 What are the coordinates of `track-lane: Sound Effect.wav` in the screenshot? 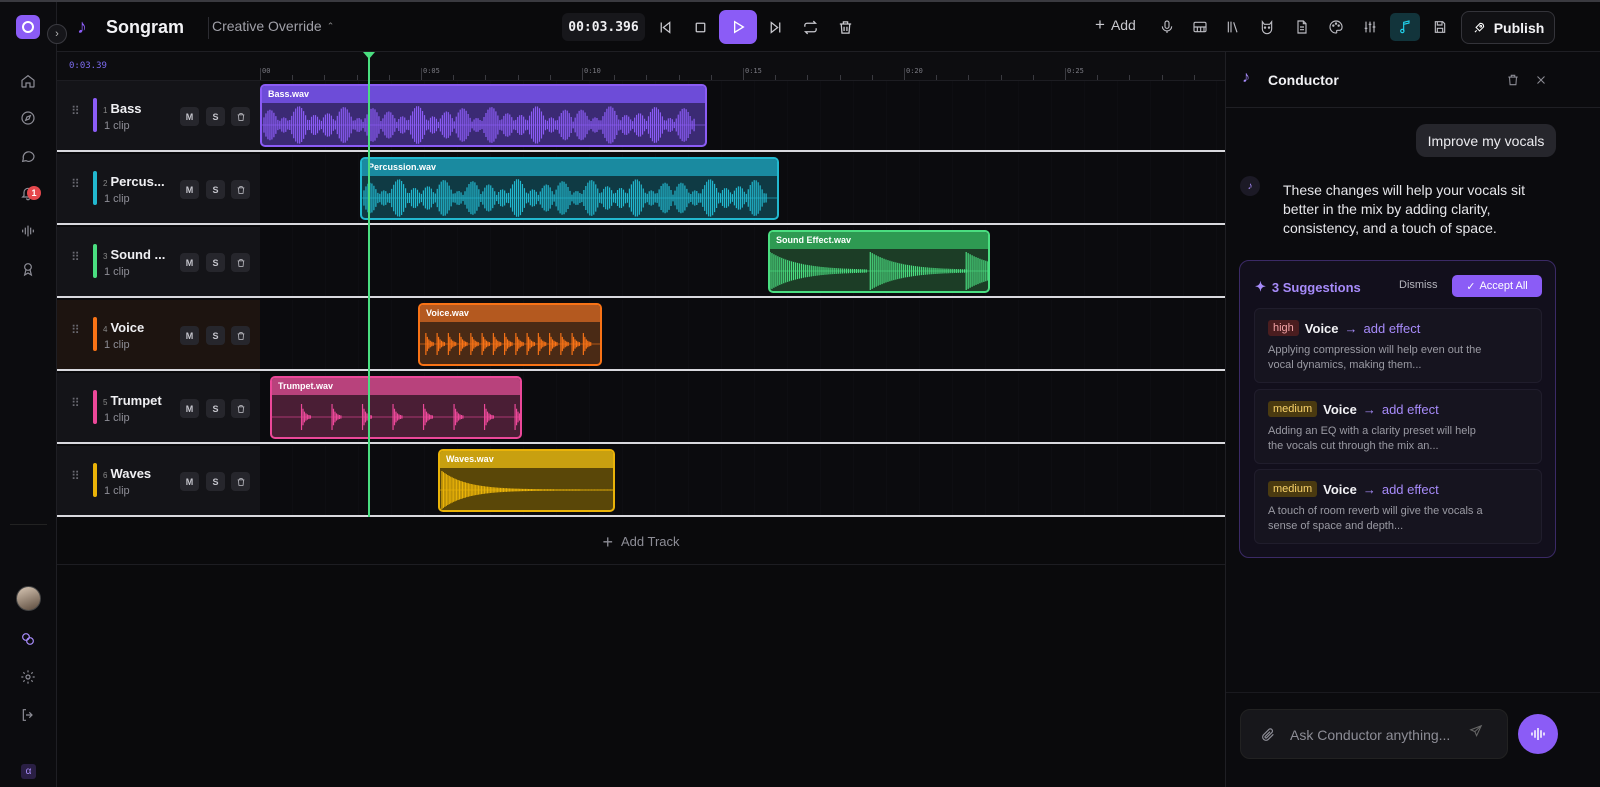 It's located at (742, 261).